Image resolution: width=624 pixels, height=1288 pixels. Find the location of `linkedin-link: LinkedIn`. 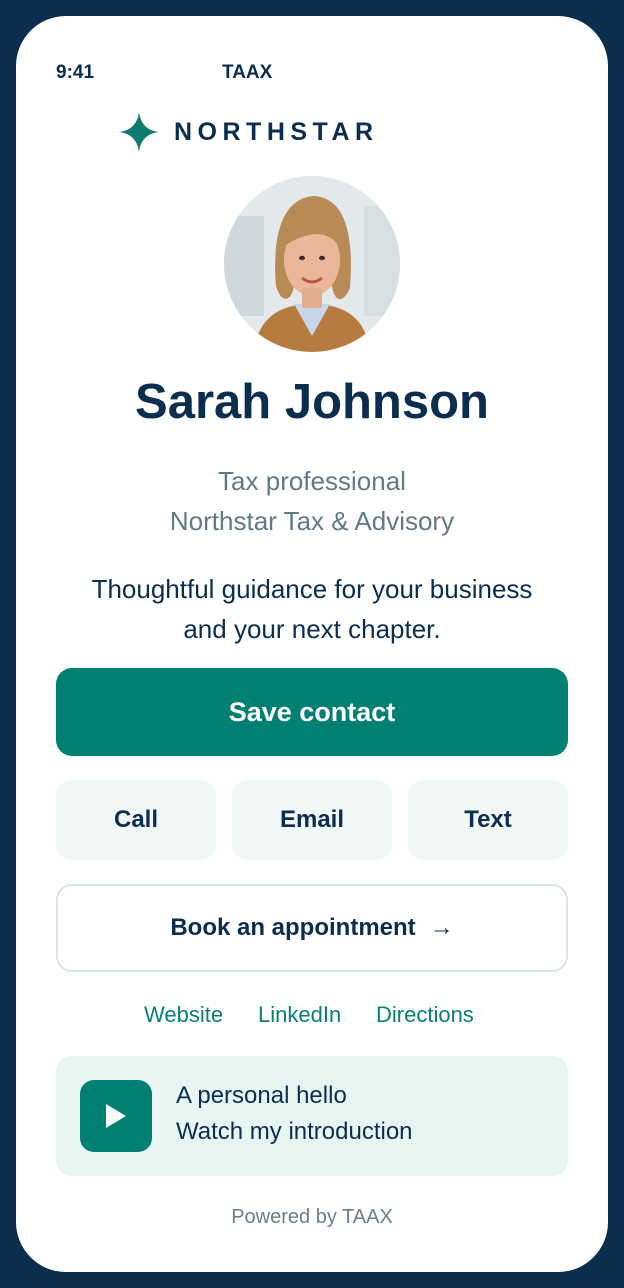

linkedin-link: LinkedIn is located at coordinates (299, 1015).